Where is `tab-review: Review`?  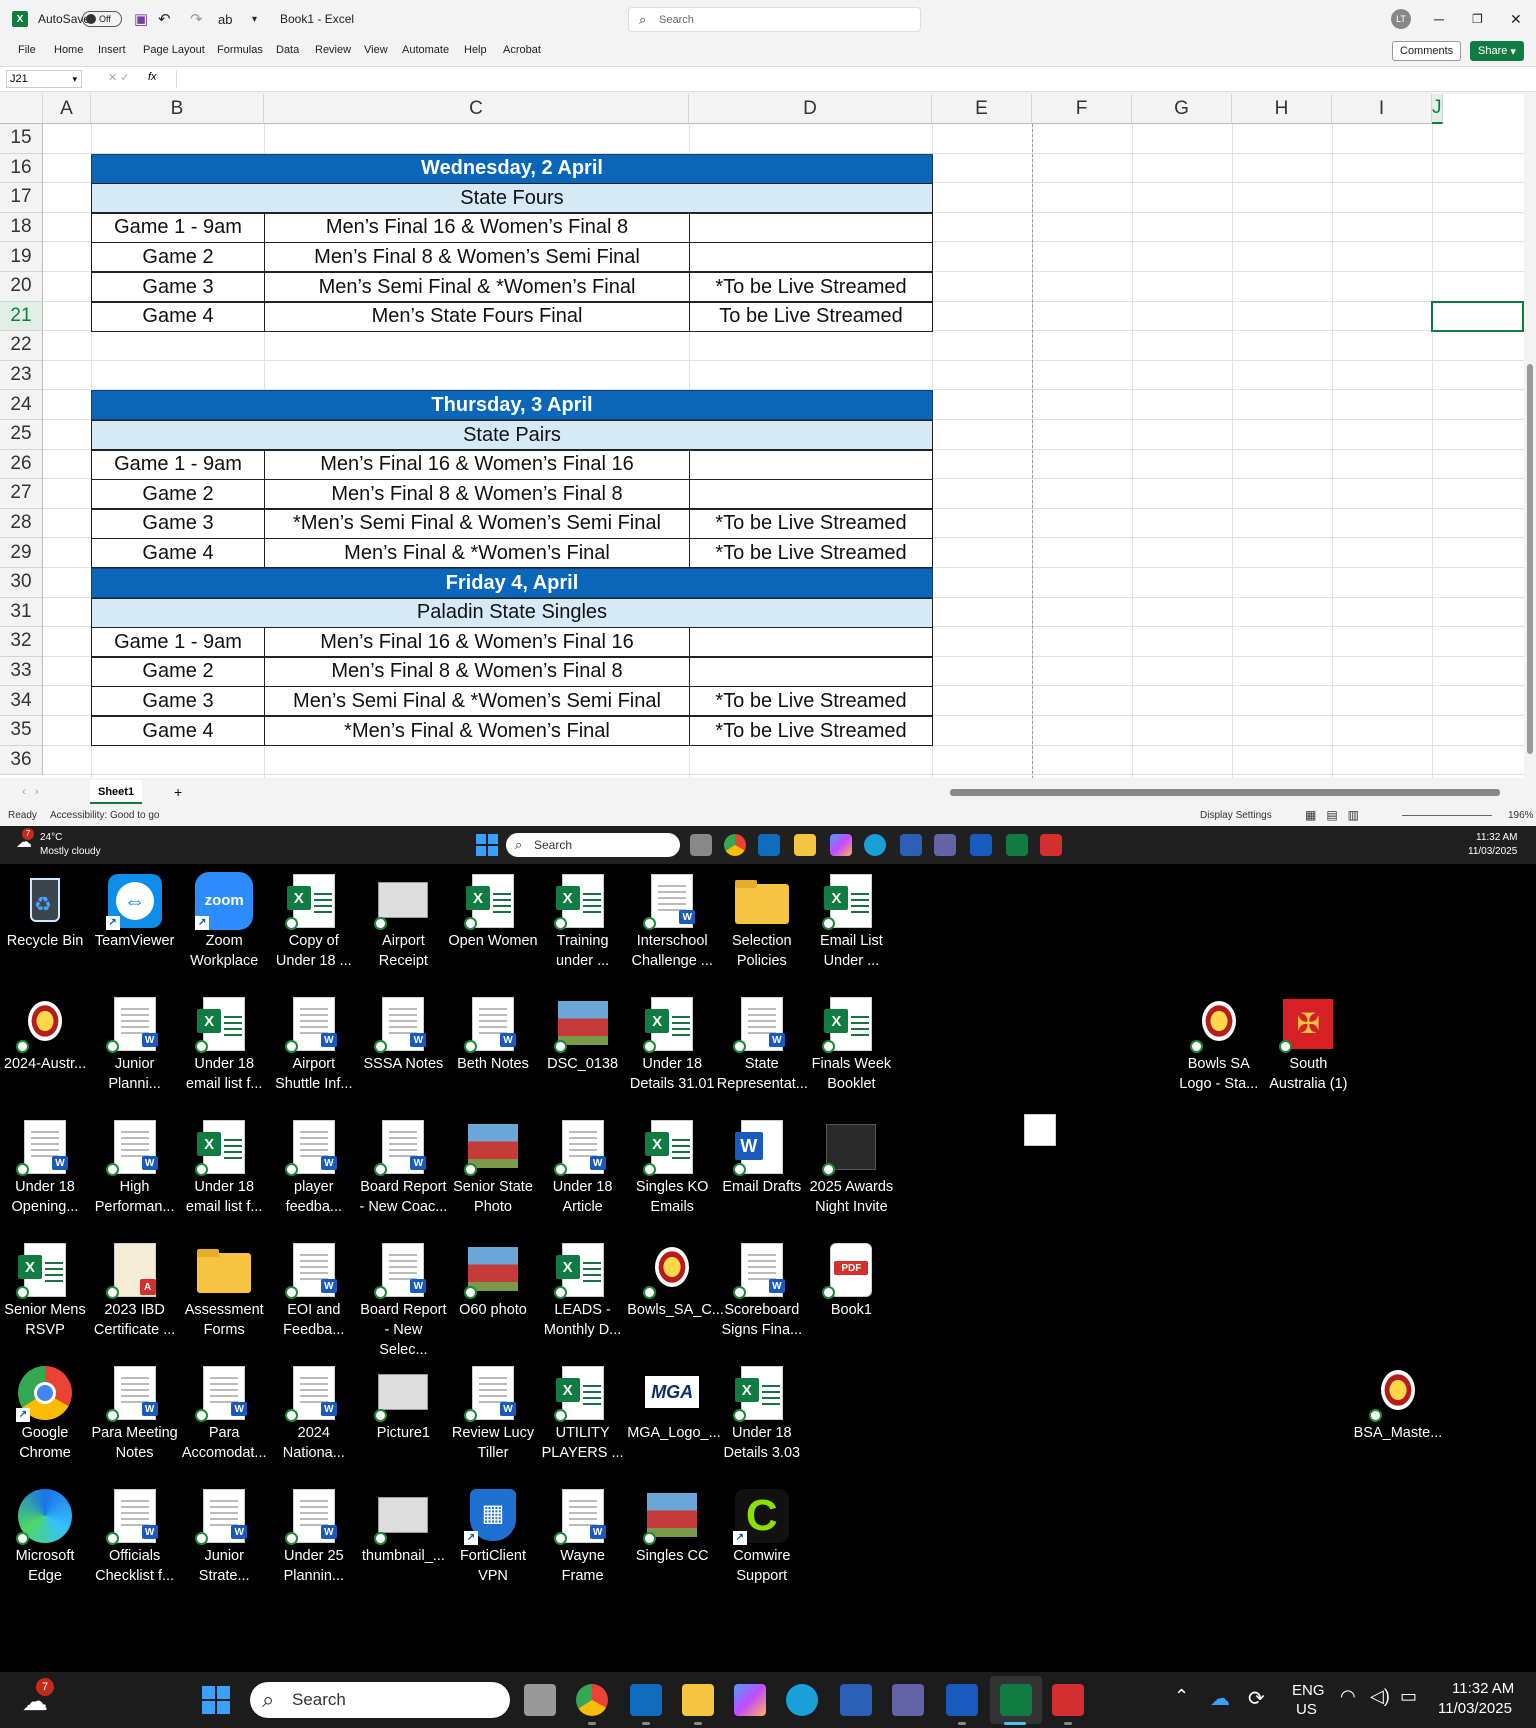
tab-review: Review is located at coordinates (333, 50).